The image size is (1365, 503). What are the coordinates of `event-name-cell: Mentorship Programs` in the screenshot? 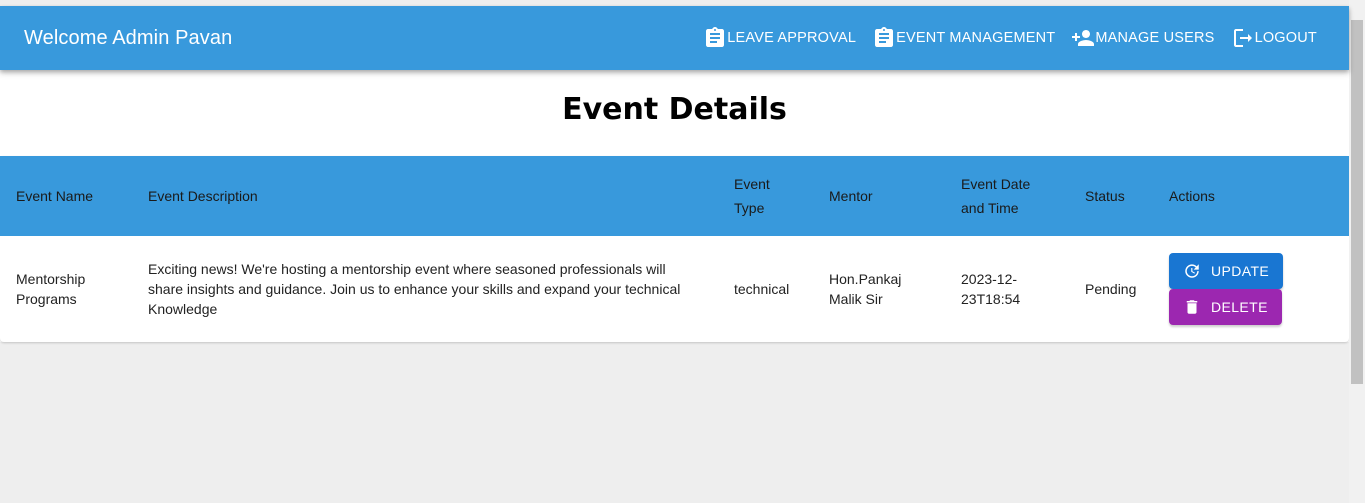 It's located at (51, 289).